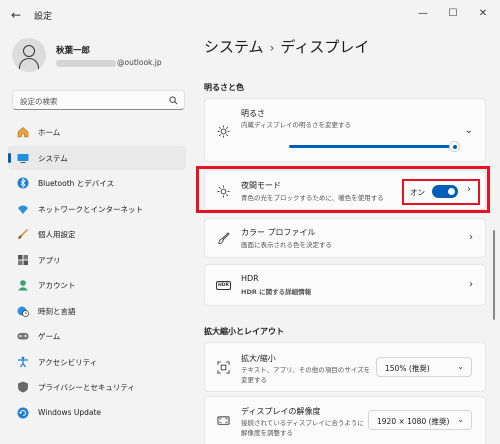 The height and width of the screenshot is (444, 500). What do you see at coordinates (423, 14) in the screenshot?
I see `minimize-button: —` at bounding box center [423, 14].